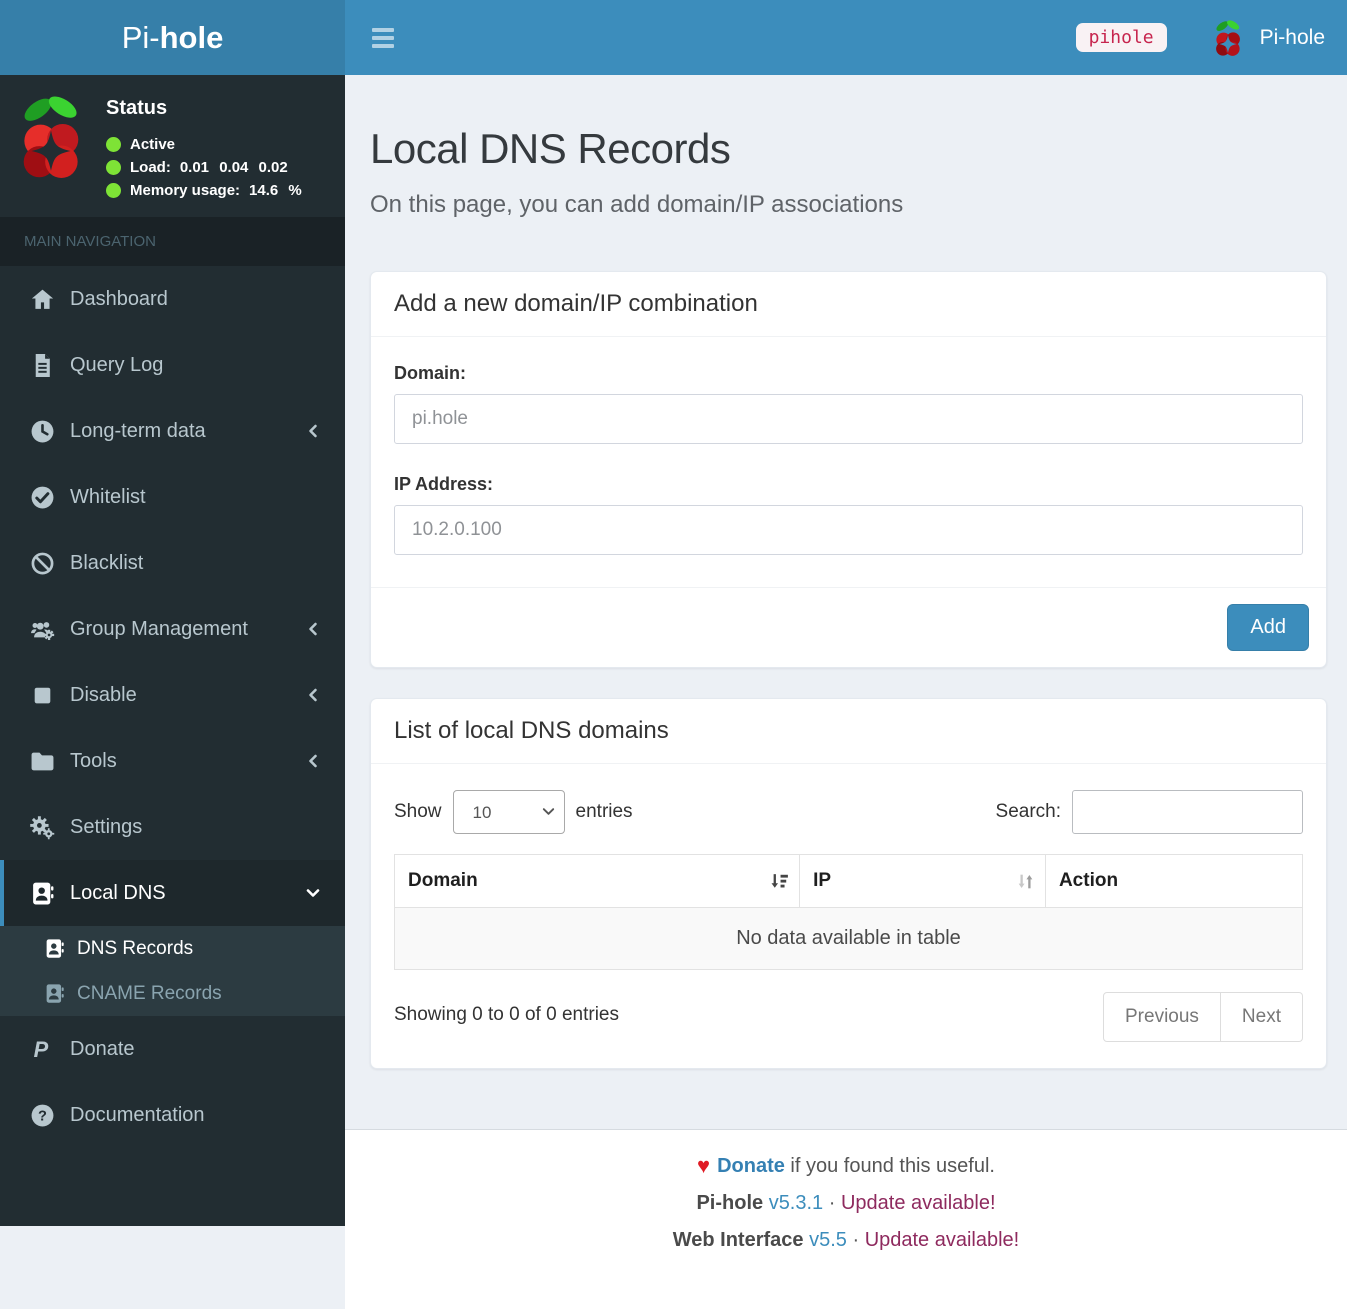 The image size is (1347, 1309). I want to click on column-header-ip: IP, so click(922, 881).